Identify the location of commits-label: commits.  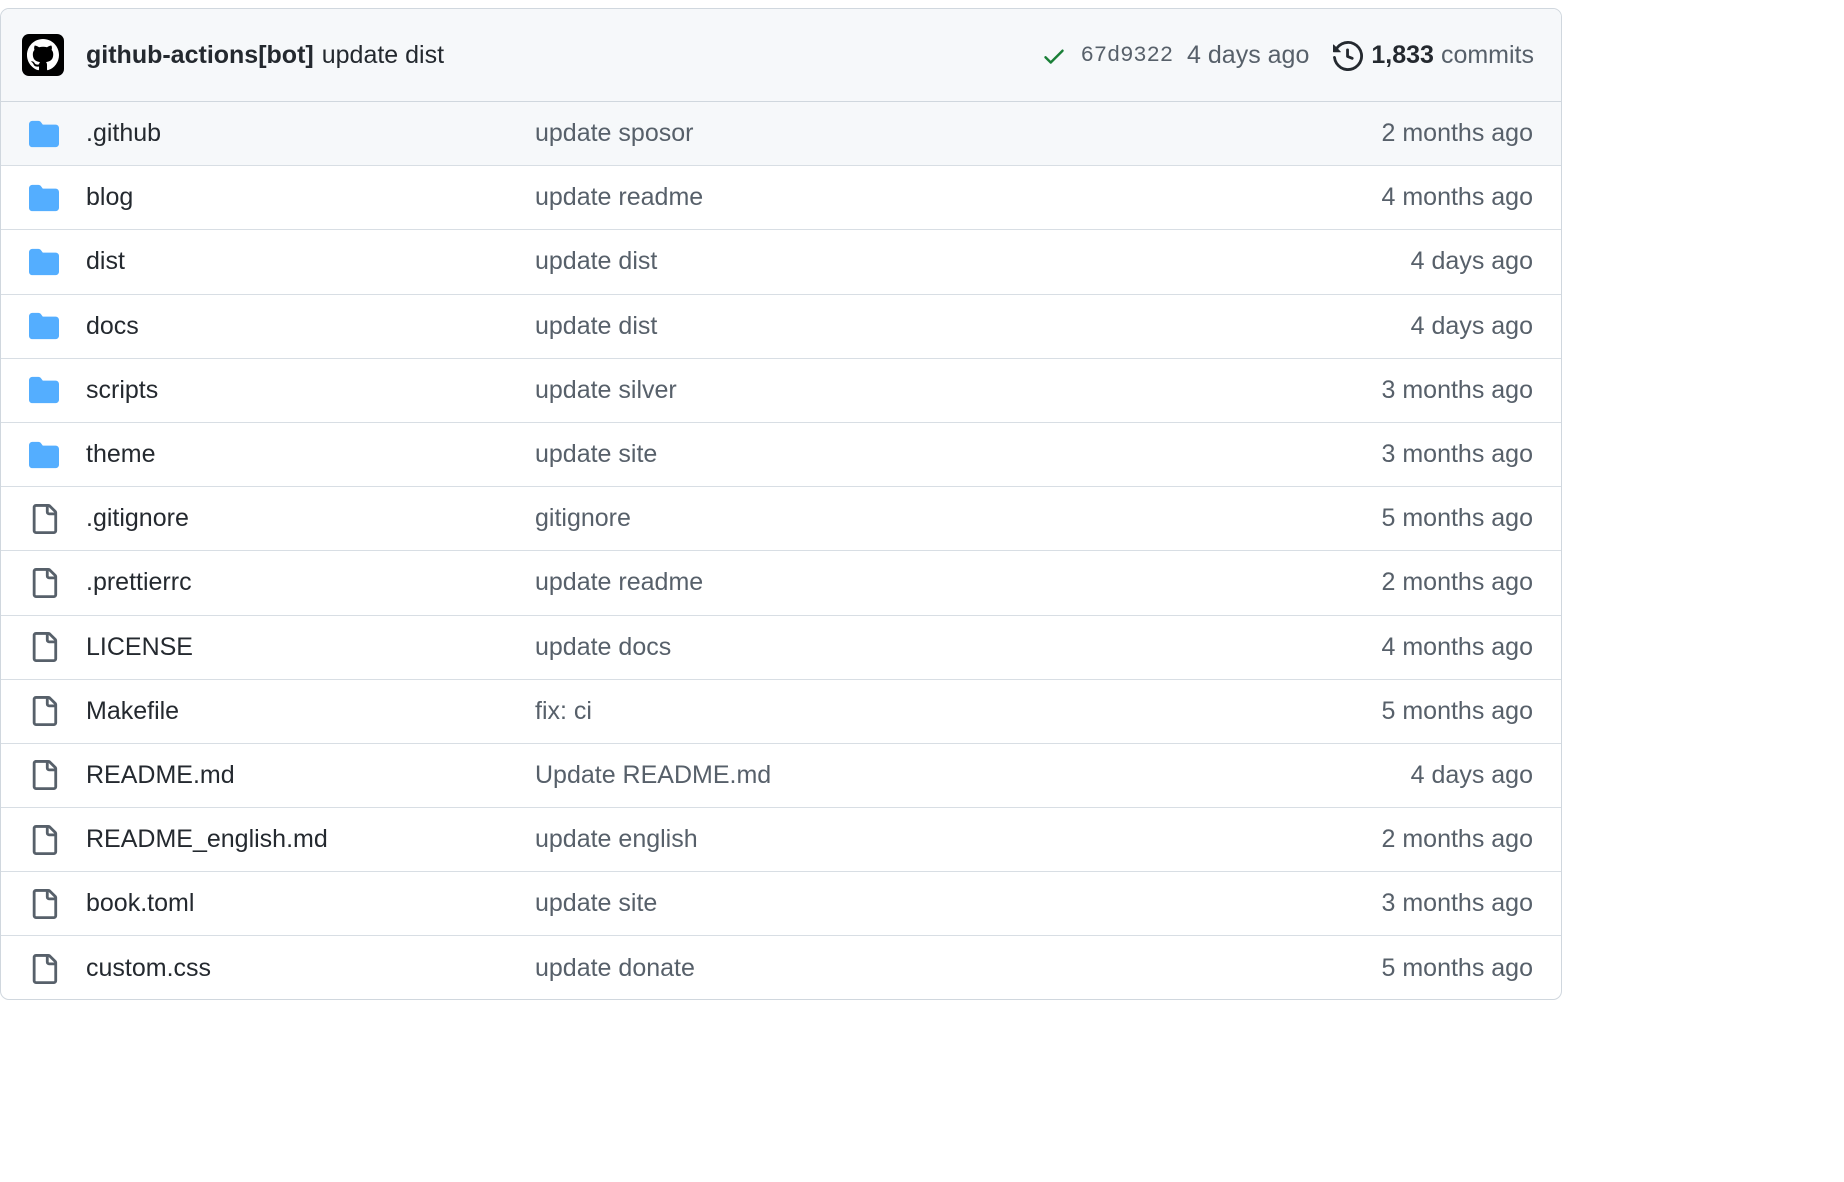
(1487, 55).